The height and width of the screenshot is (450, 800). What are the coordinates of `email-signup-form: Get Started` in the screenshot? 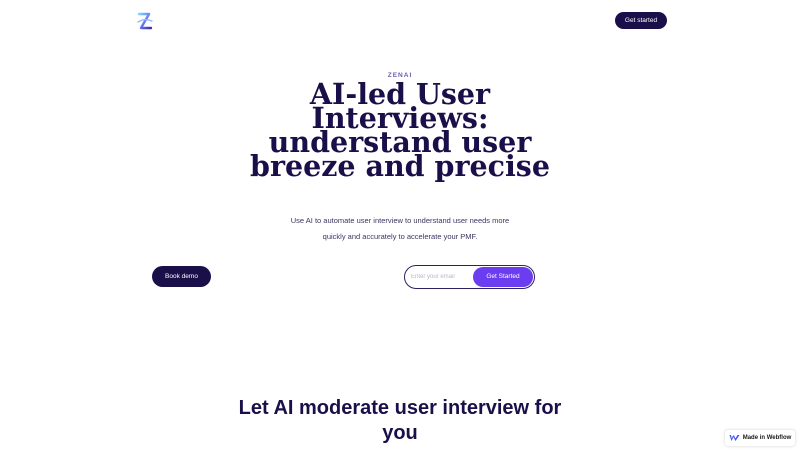 It's located at (469, 277).